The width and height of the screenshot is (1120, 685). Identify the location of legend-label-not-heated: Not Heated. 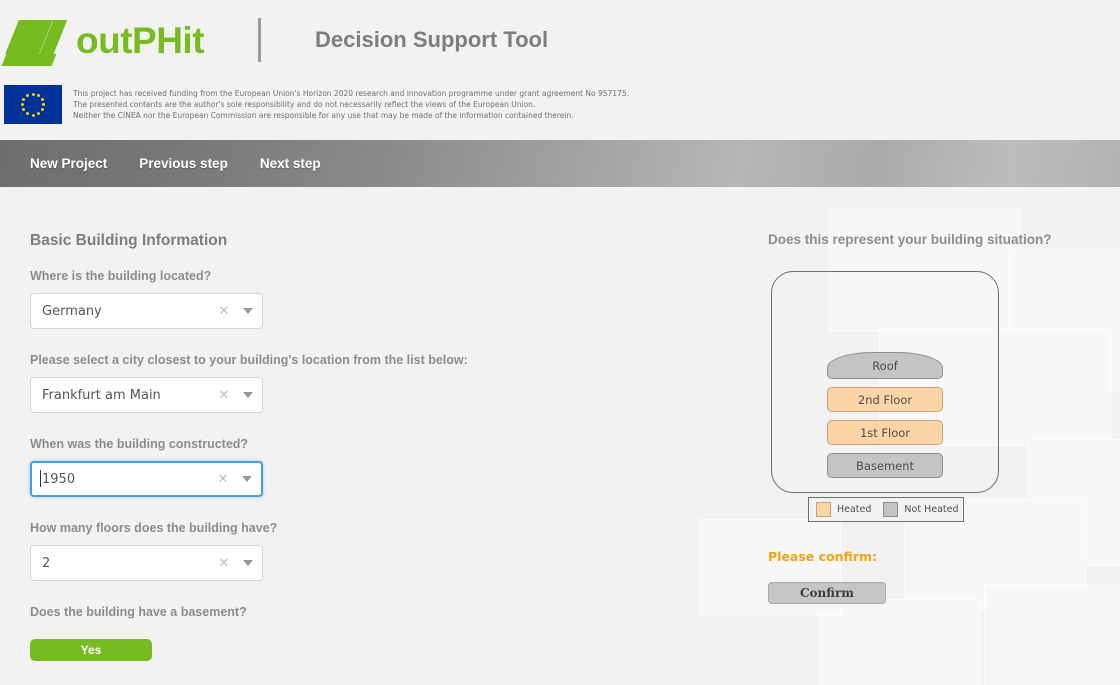
(931, 509).